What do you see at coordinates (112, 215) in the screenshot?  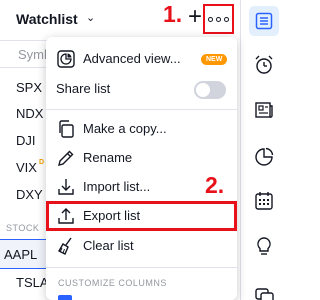 I see `menu-label: Export list` at bounding box center [112, 215].